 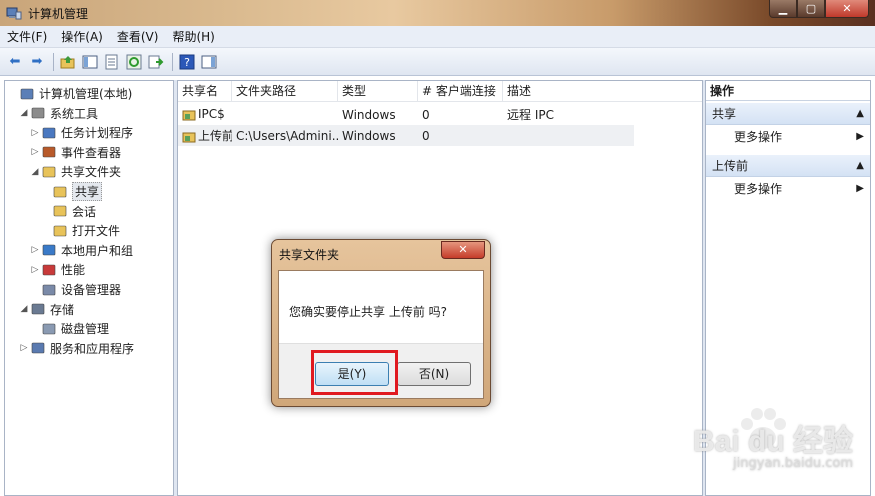 I want to click on tree-item-label: 共享, so click(x=87, y=191).